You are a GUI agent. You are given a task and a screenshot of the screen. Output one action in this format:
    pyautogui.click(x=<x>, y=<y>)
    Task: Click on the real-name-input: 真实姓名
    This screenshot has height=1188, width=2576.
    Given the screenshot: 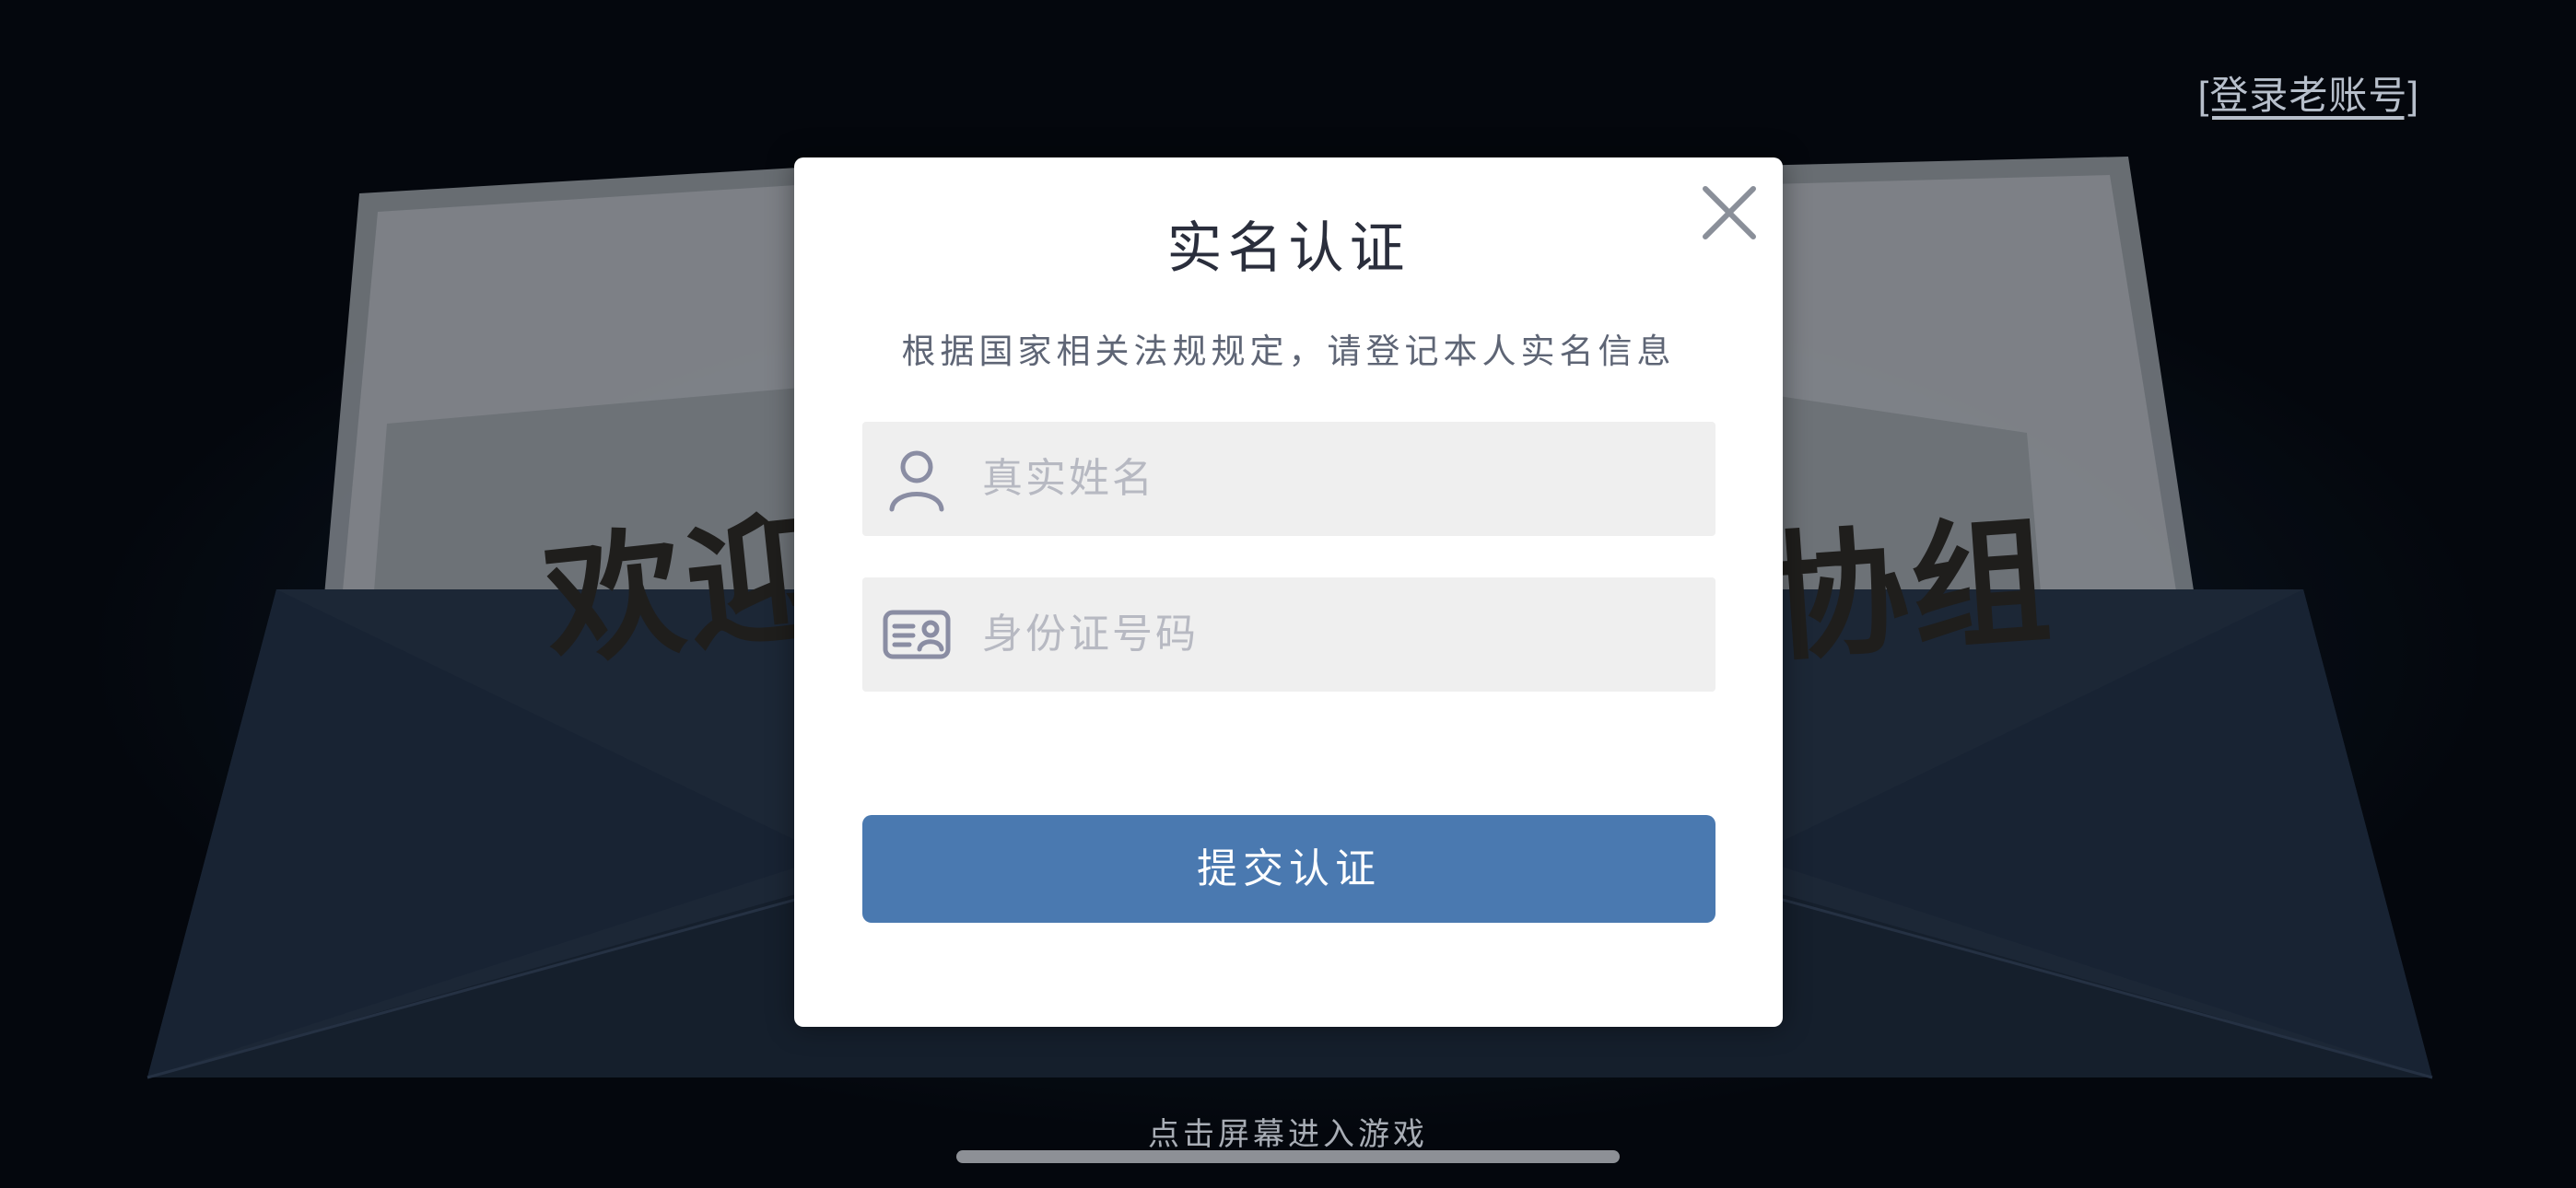 What is the action you would take?
    pyautogui.click(x=1288, y=479)
    